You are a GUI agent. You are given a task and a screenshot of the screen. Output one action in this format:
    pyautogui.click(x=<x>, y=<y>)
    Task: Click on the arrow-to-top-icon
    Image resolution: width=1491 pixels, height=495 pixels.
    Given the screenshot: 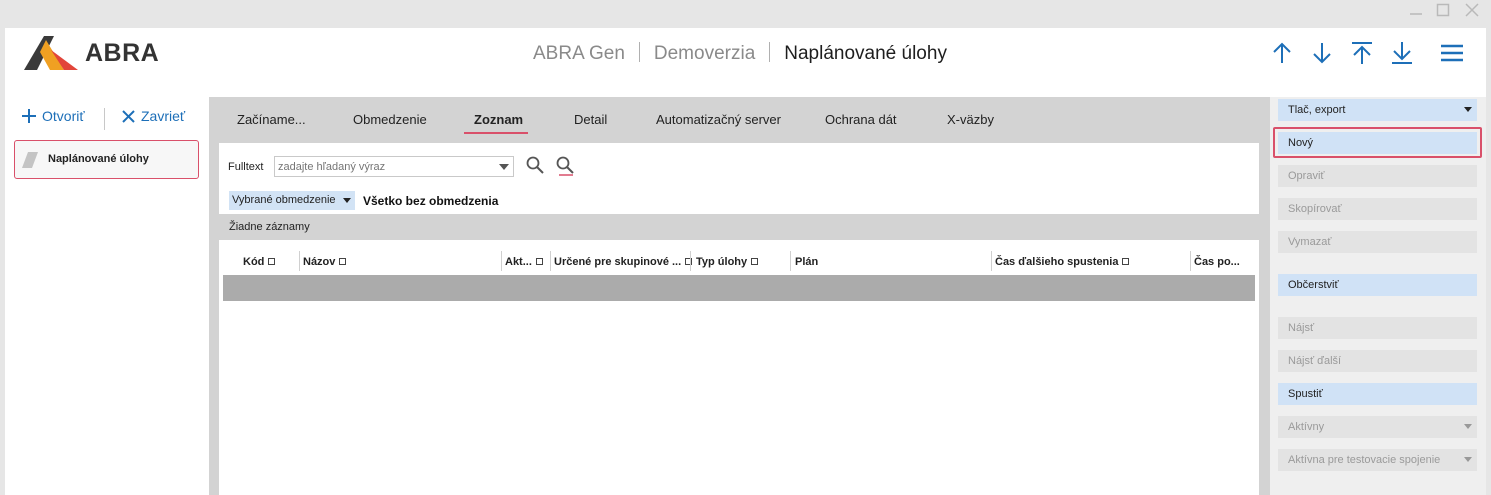 What is the action you would take?
    pyautogui.click(x=1362, y=53)
    